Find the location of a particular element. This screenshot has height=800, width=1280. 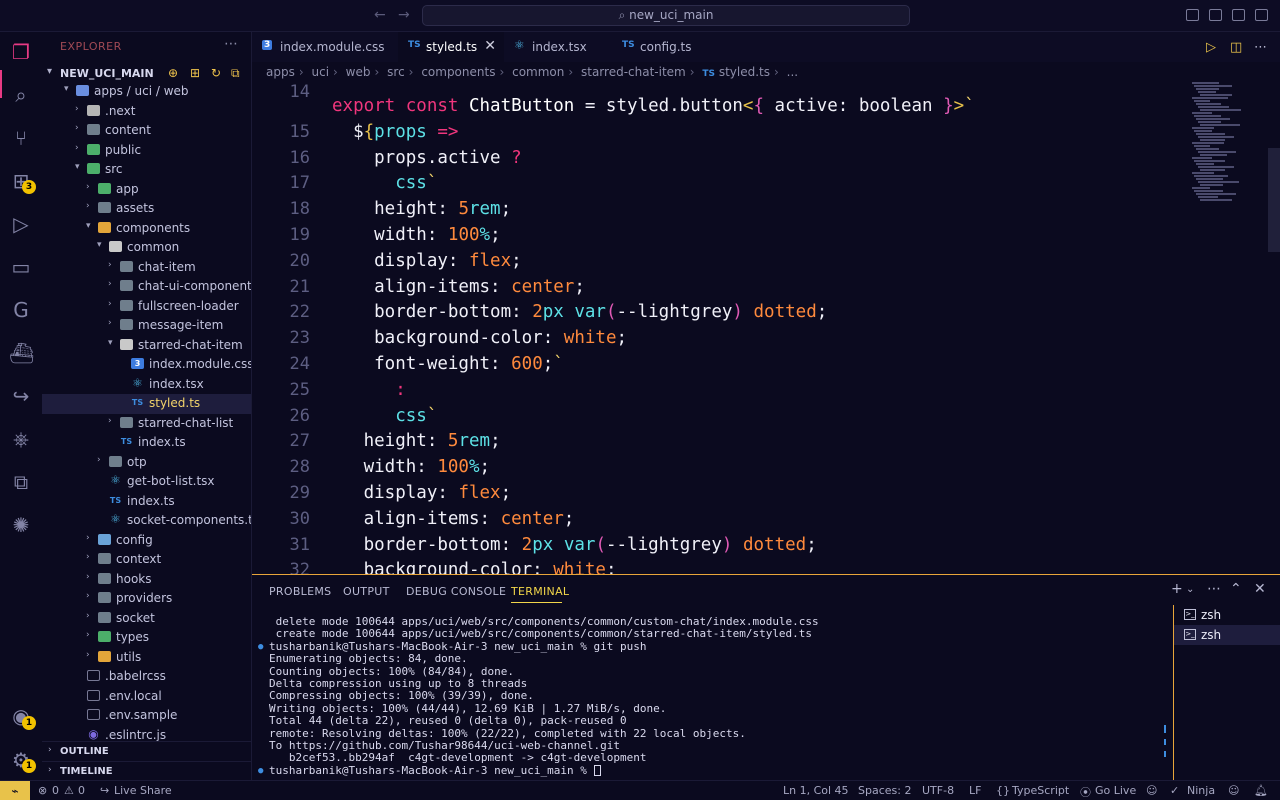

maximize-panel-icon: ⌃ is located at coordinates (1236, 589).